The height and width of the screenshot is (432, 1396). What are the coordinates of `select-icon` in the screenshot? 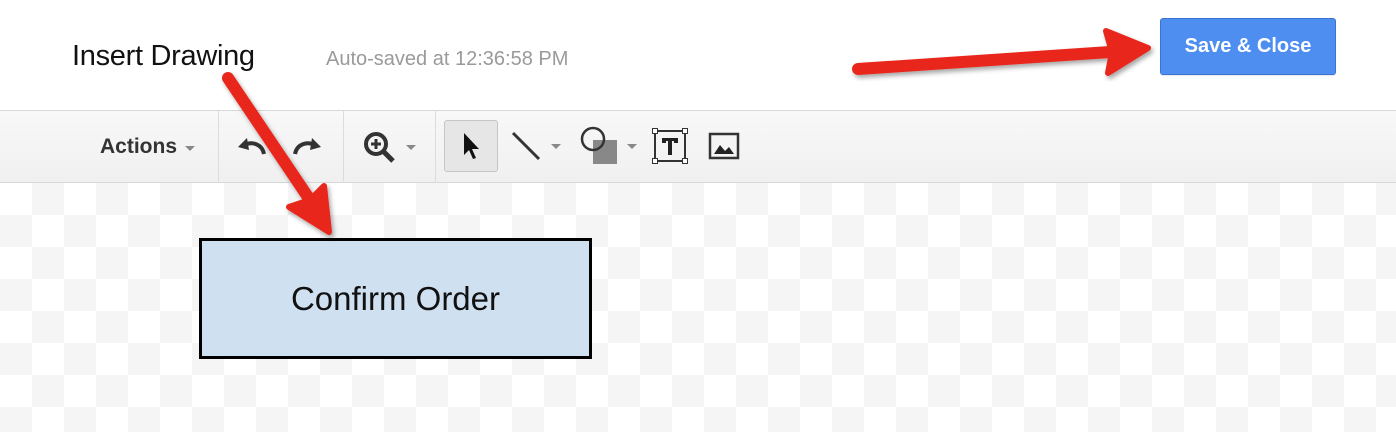 It's located at (471, 146).